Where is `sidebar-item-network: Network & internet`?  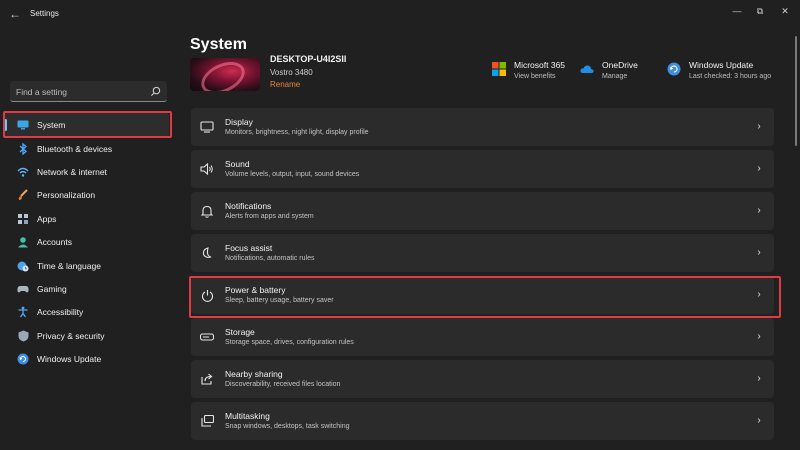 sidebar-item-network: Network & internet is located at coordinates (88, 171).